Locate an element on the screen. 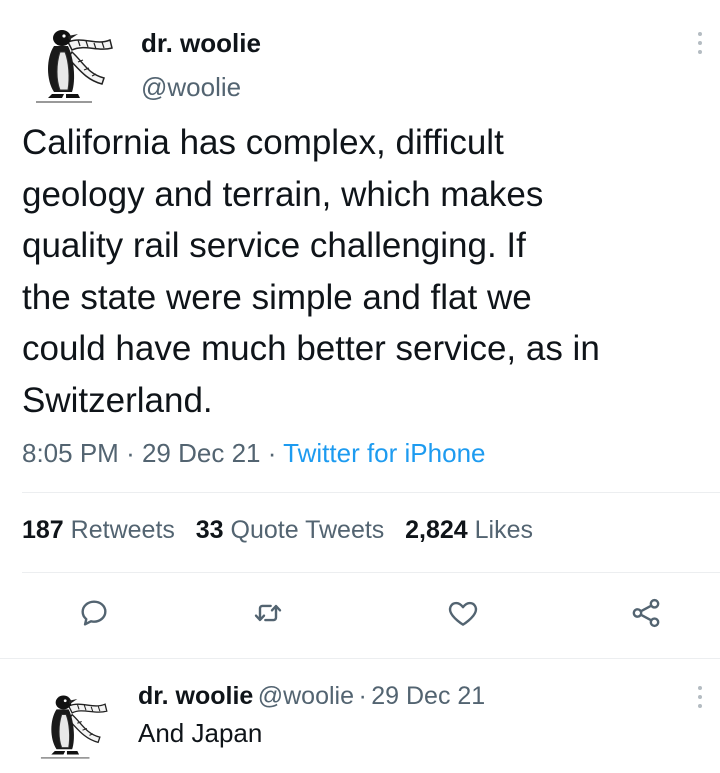 This screenshot has height=773, width=720. retweets-label: Retweets is located at coordinates (122, 530).